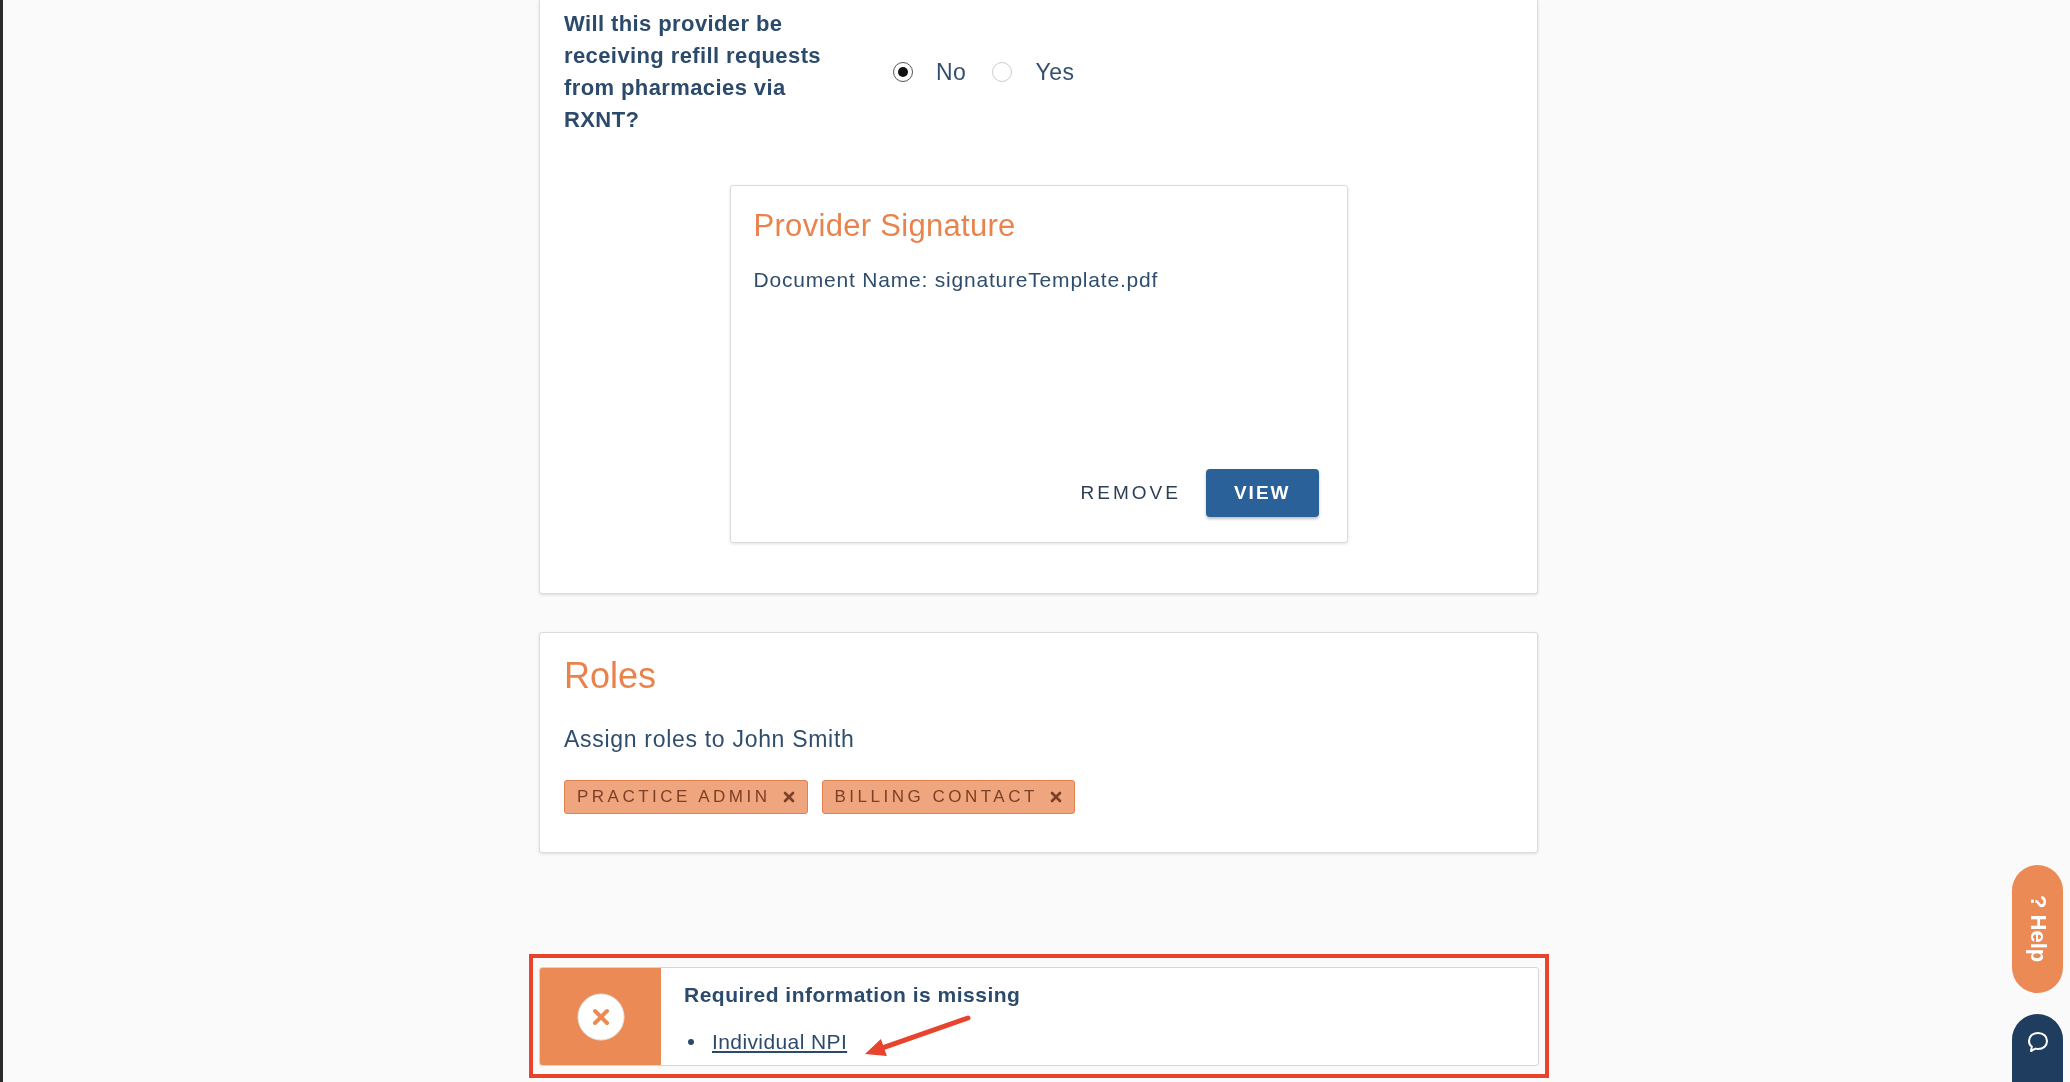 The height and width of the screenshot is (1082, 2070). What do you see at coordinates (1055, 72) in the screenshot?
I see `radio-label: Yes` at bounding box center [1055, 72].